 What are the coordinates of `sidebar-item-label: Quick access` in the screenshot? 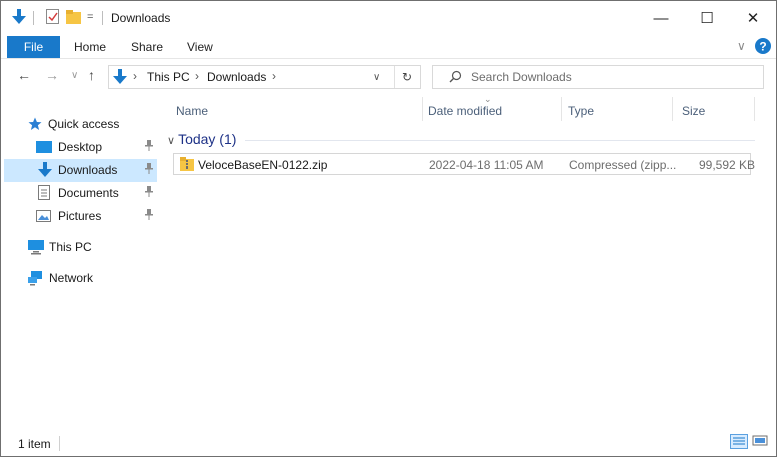 It's located at (84, 124).